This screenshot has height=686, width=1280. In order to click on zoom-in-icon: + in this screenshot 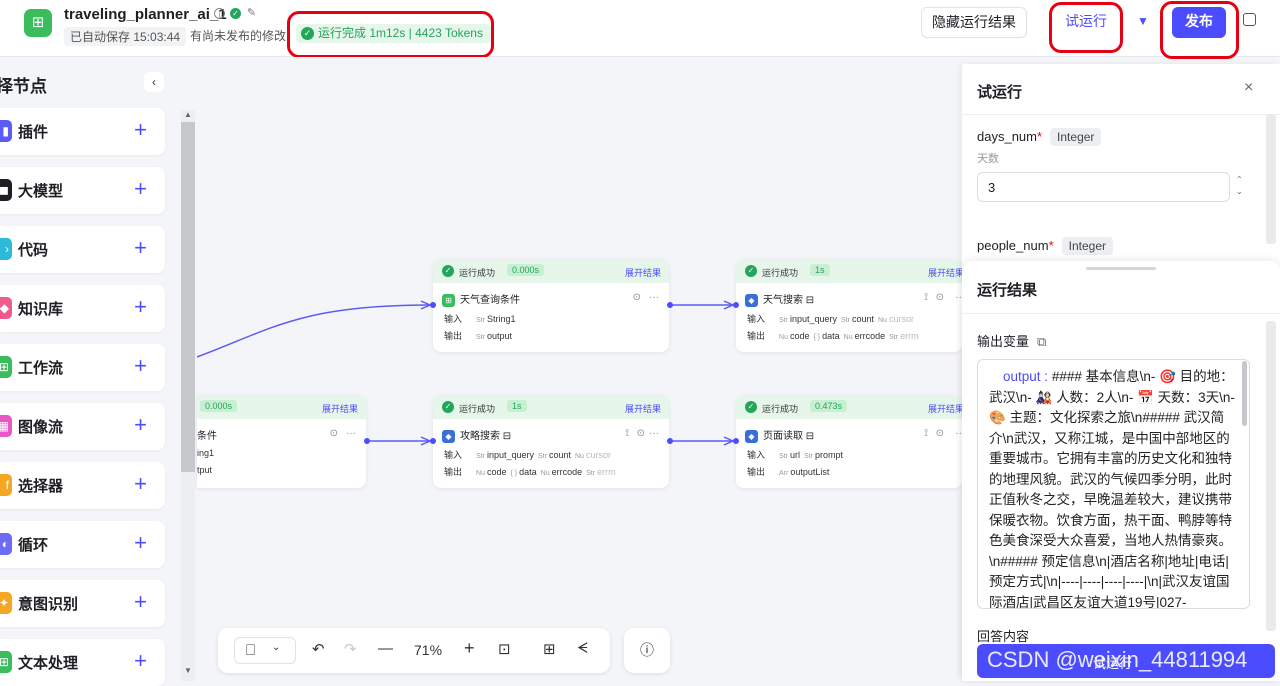, I will do `click(469, 648)`.